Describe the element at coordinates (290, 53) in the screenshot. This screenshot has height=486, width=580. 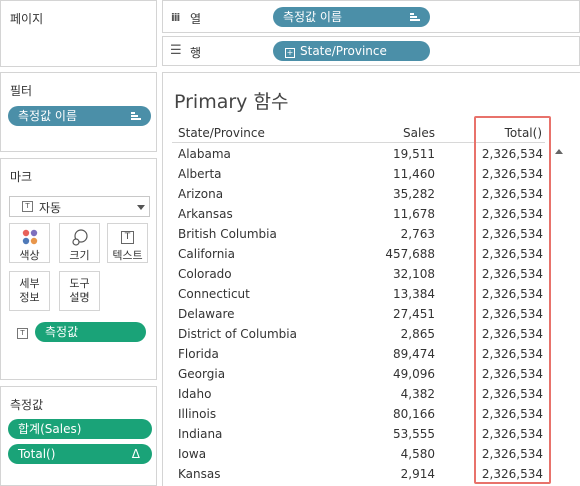
I see `expand-icon: +` at that location.